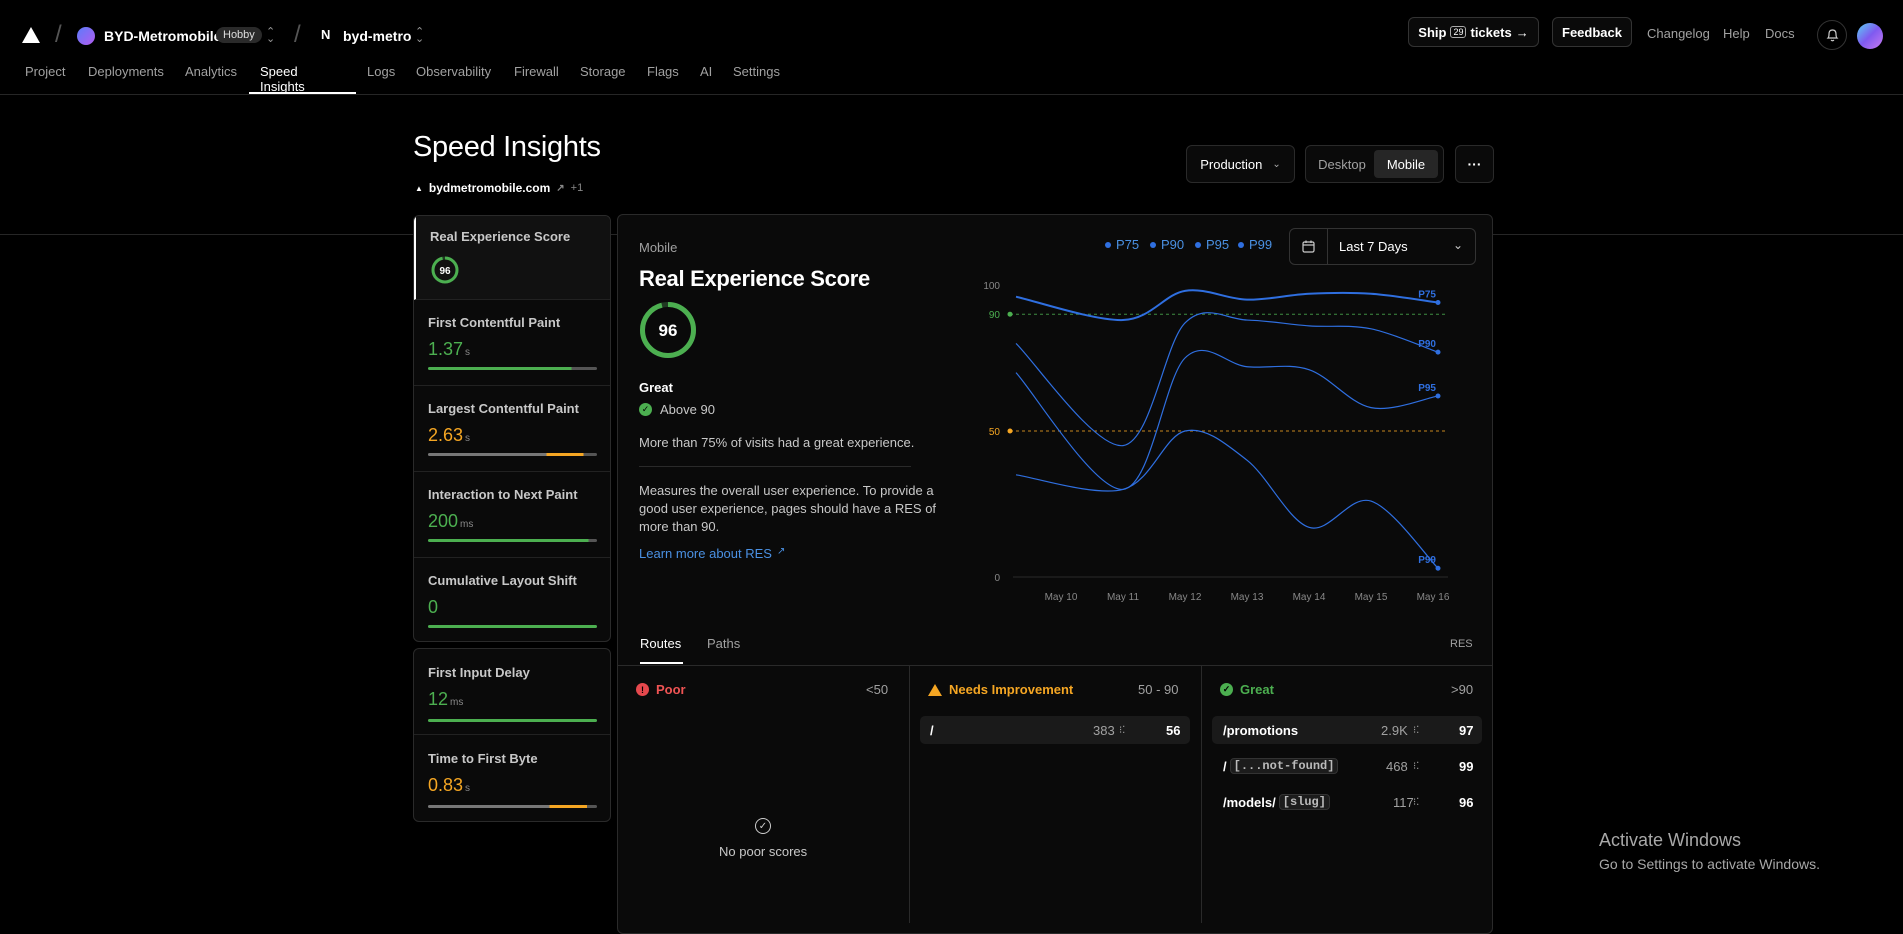 The image size is (1903, 934). I want to click on route-row: / 383 ⁝⁚ 56, so click(1055, 730).